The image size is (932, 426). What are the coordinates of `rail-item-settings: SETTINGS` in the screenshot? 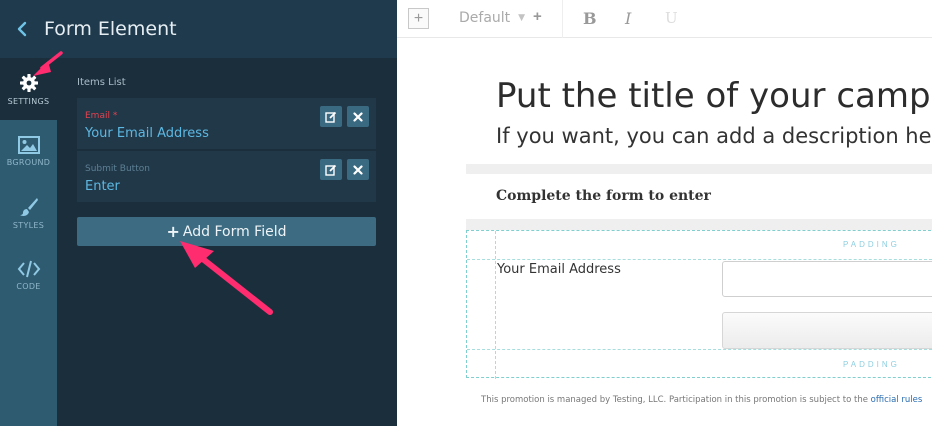 It's located at (28, 89).